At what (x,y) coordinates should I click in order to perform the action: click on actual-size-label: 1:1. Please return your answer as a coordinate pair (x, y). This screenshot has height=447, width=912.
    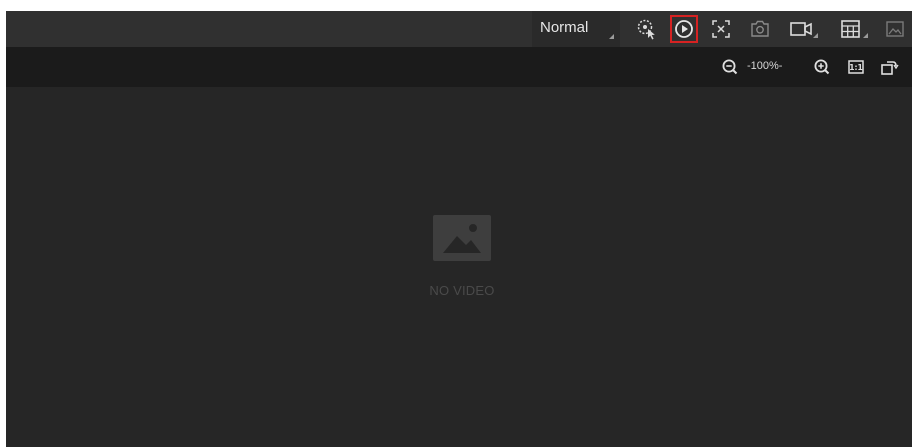
    Looking at the image, I should click on (855, 67).